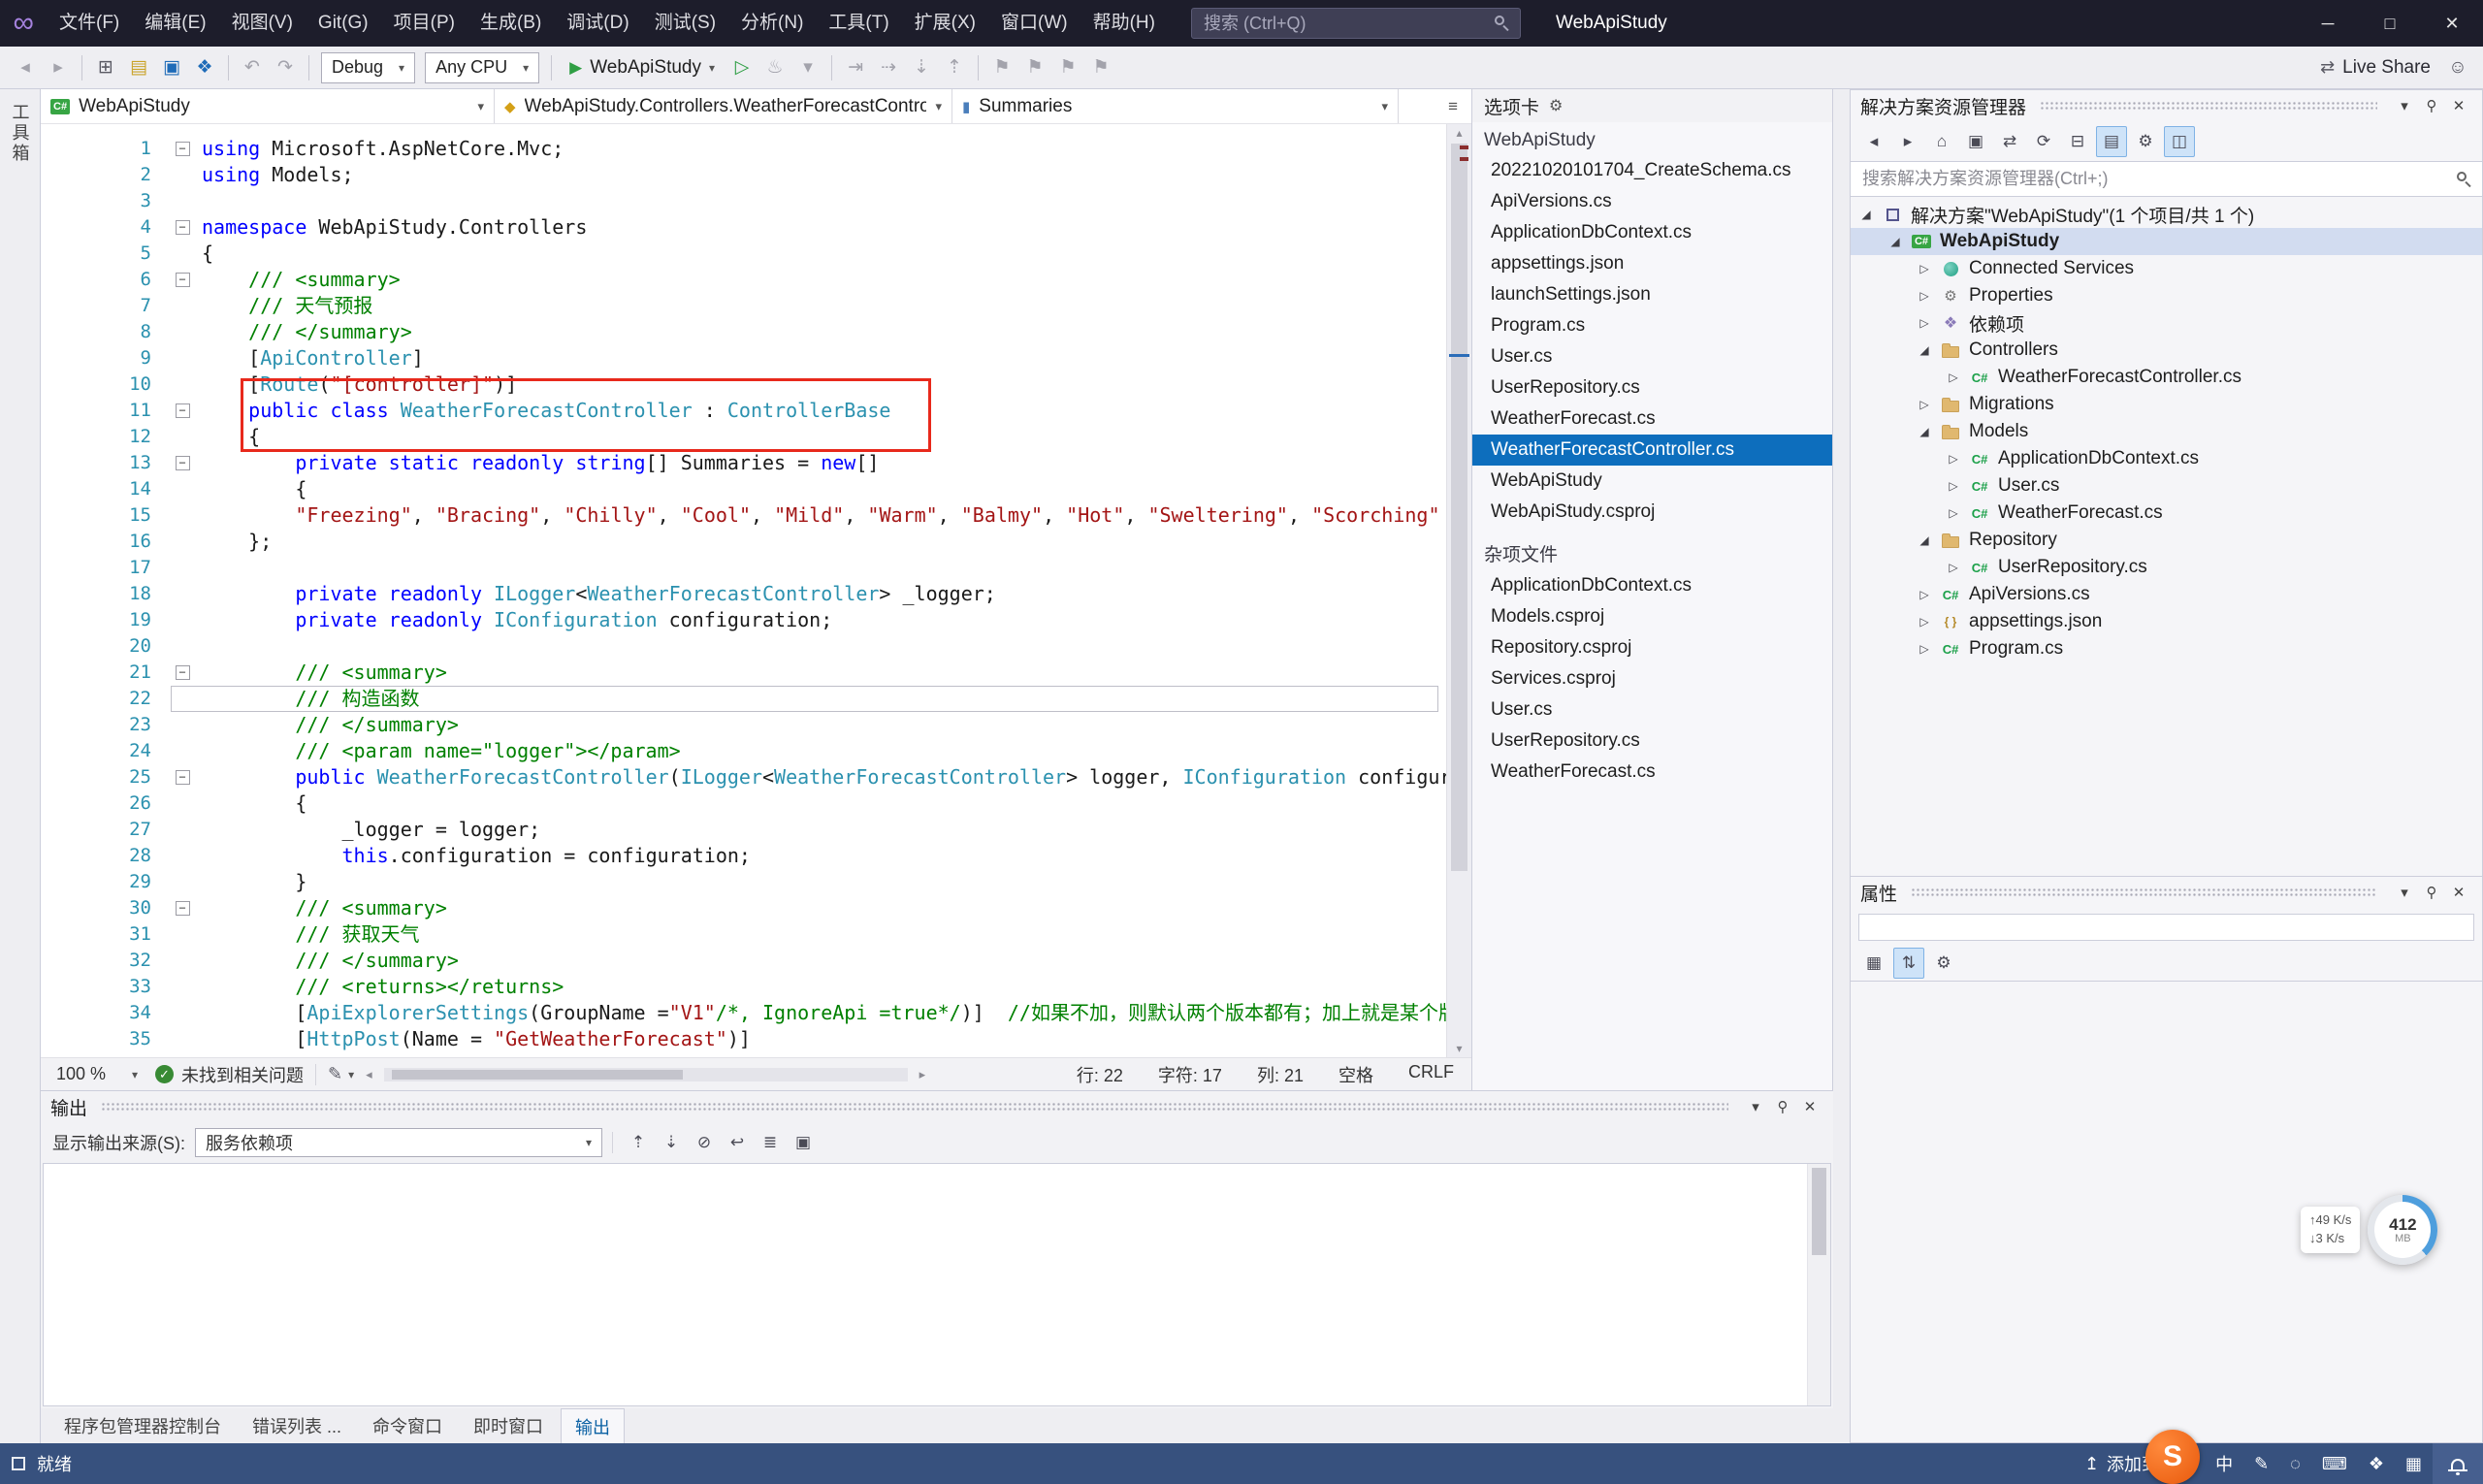 This screenshot has height=1484, width=2483. I want to click on gear-icon: ⚙, so click(1556, 106).